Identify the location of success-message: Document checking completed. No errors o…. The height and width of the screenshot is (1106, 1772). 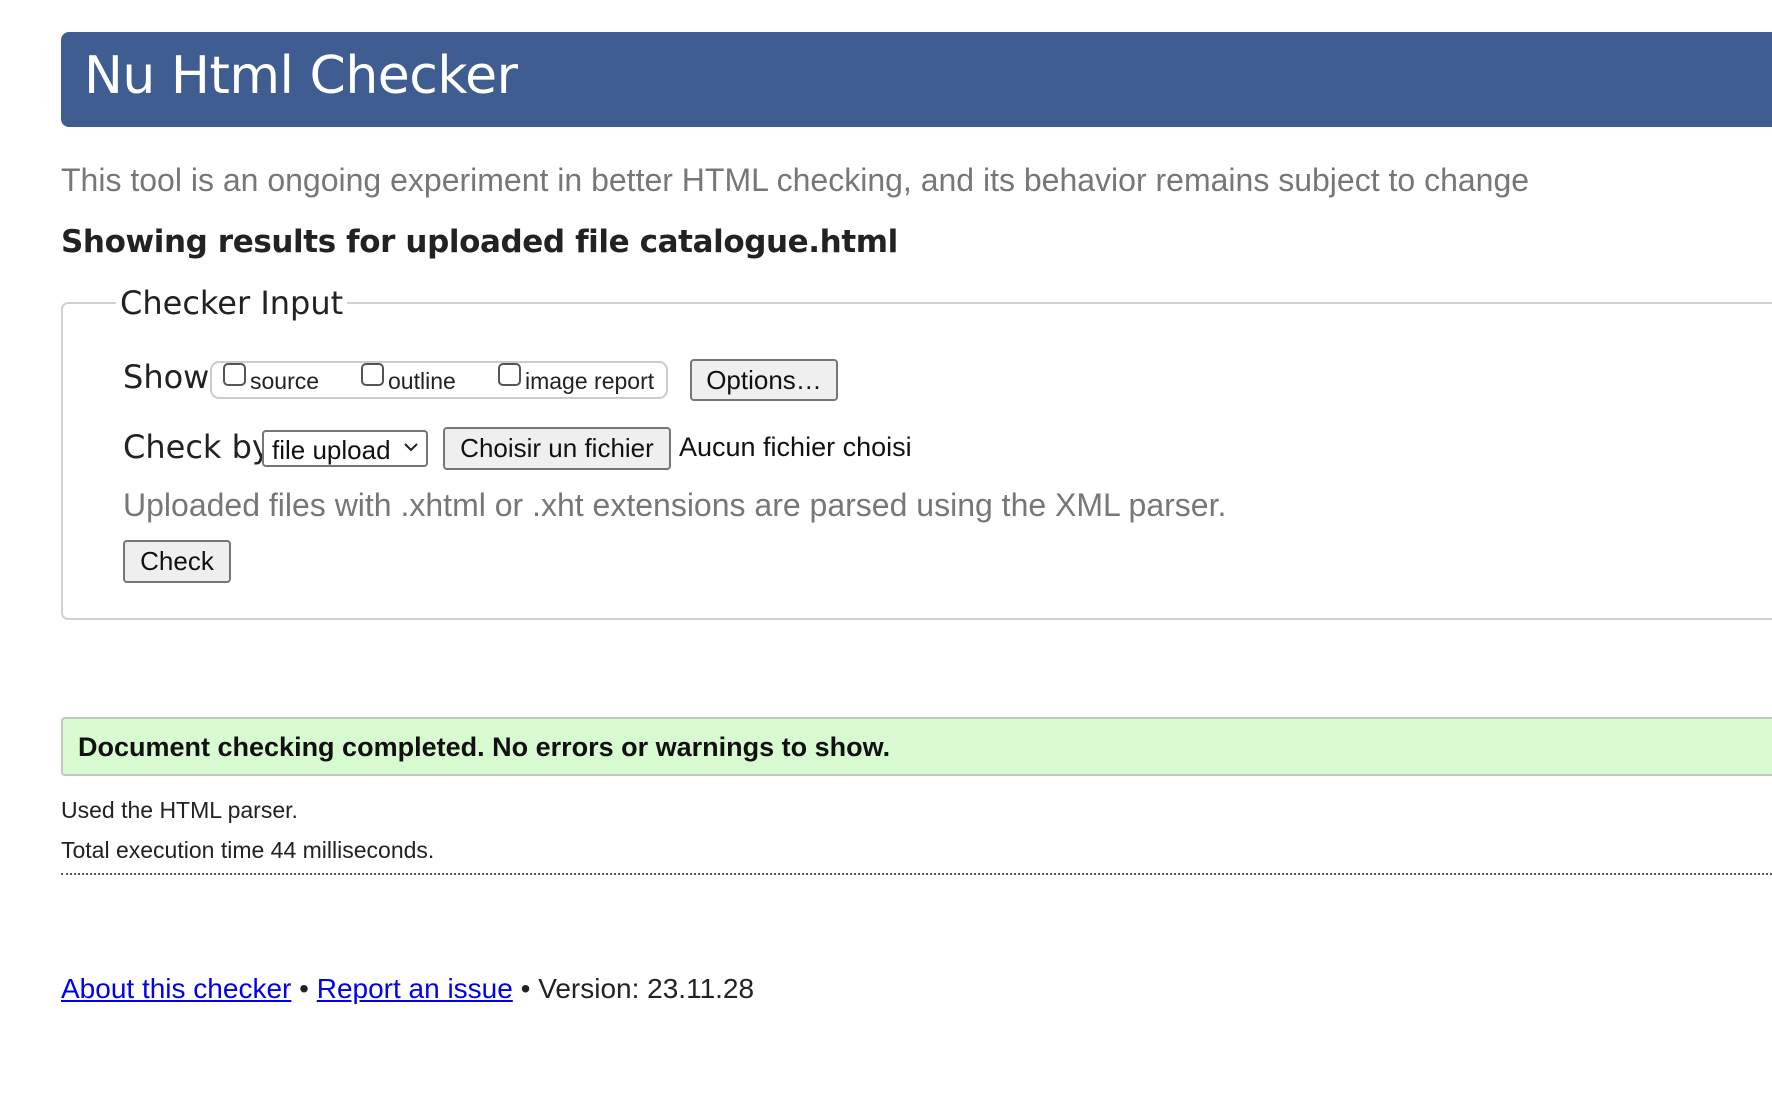
(484, 747).